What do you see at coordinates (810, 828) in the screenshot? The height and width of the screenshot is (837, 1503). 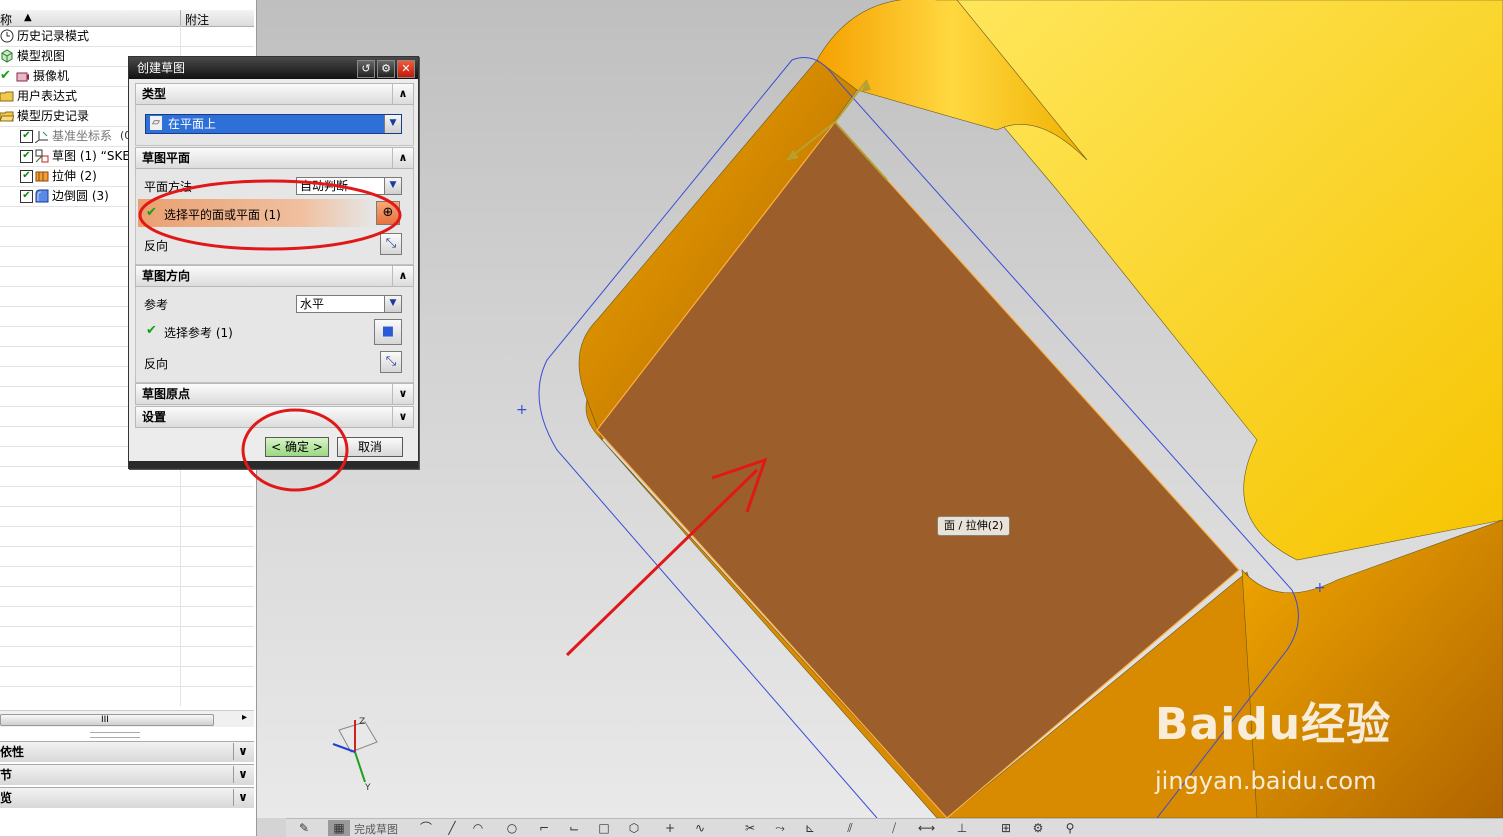 I see `corner-icon: ⊾` at bounding box center [810, 828].